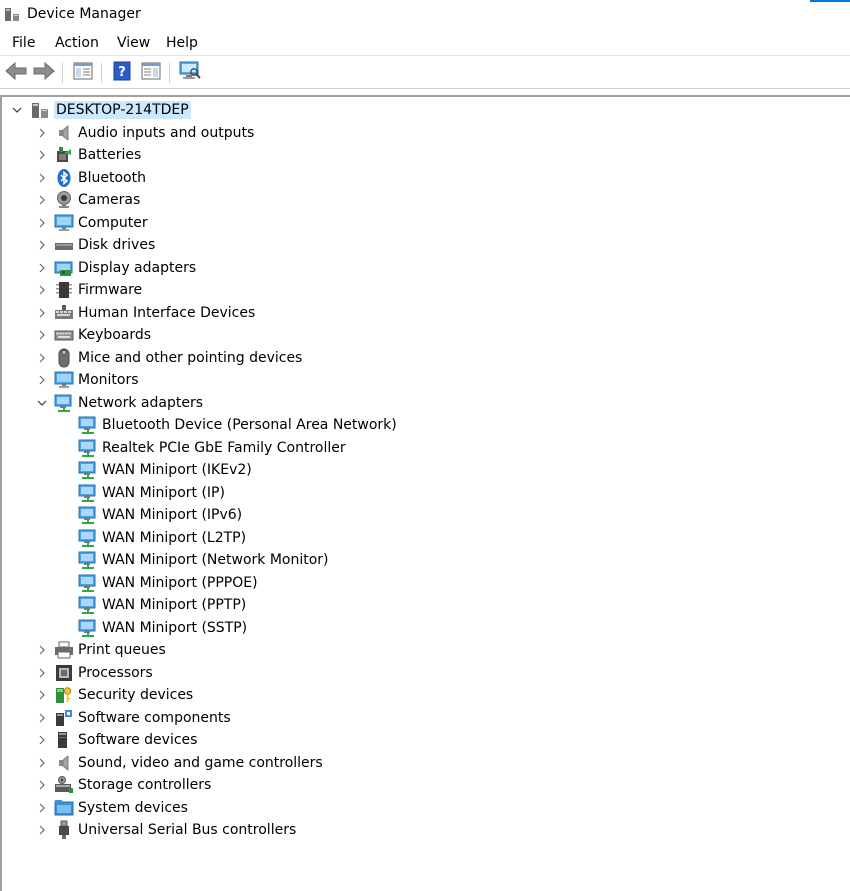  I want to click on tree-device-wan-miniport-ipv6: WAN Miniport (IPv6), so click(160, 515).